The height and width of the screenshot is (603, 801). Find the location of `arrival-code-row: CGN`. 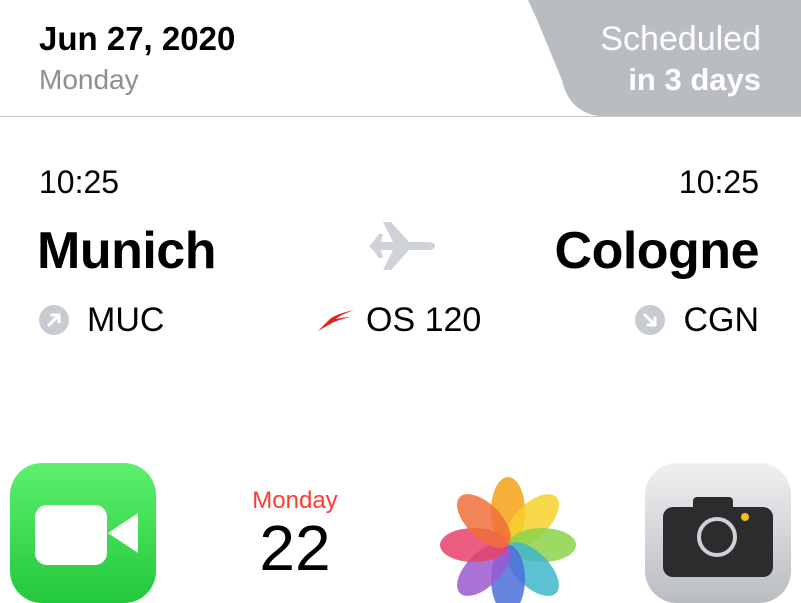

arrival-code-row: CGN is located at coordinates (697, 320).